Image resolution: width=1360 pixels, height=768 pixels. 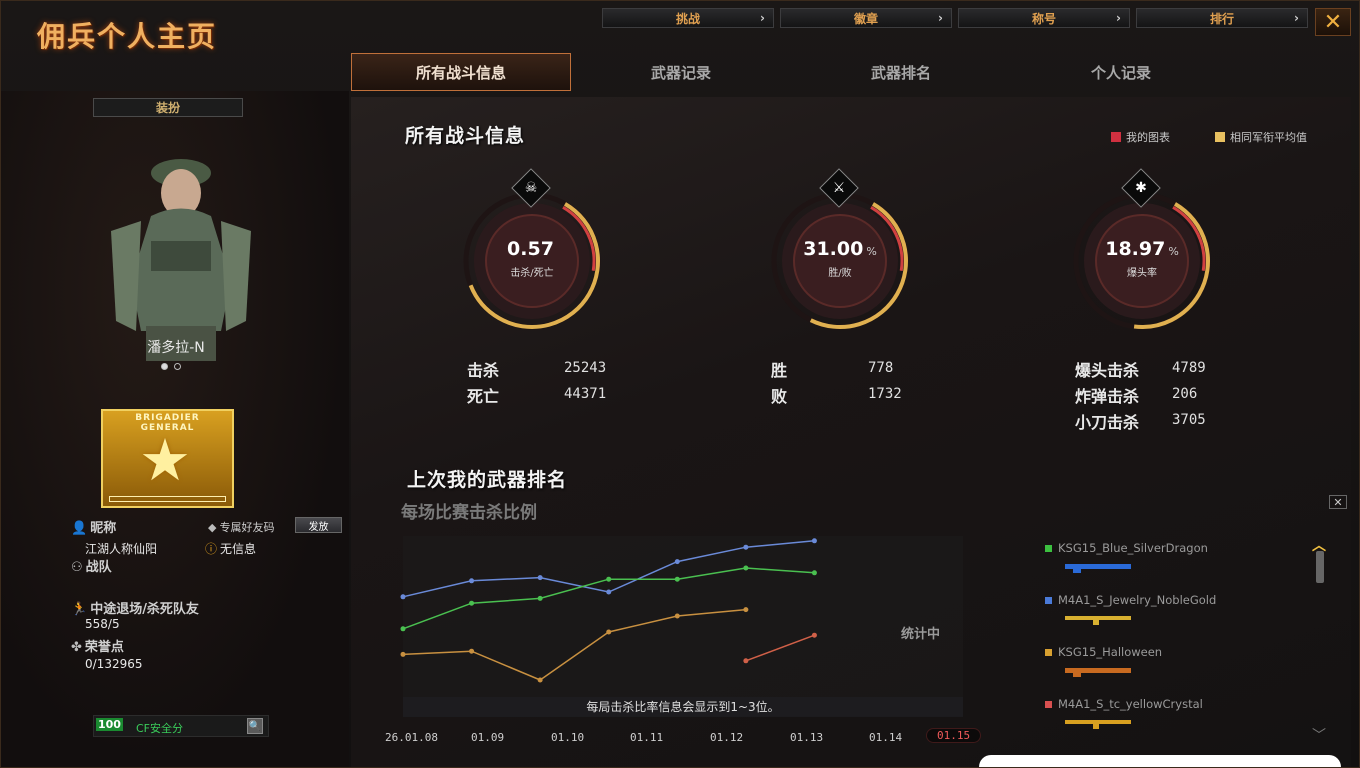 I want to click on chart-note: 每局击杀比率信息会显示到1~3位。, so click(x=683, y=707).